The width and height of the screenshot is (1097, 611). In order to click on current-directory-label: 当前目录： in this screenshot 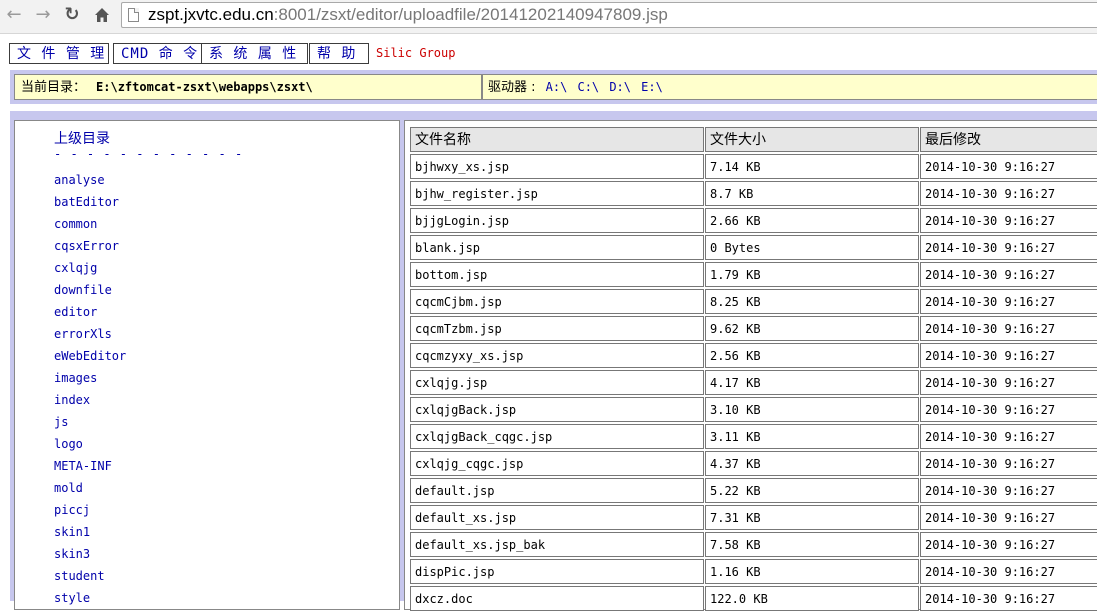, I will do `click(54, 87)`.